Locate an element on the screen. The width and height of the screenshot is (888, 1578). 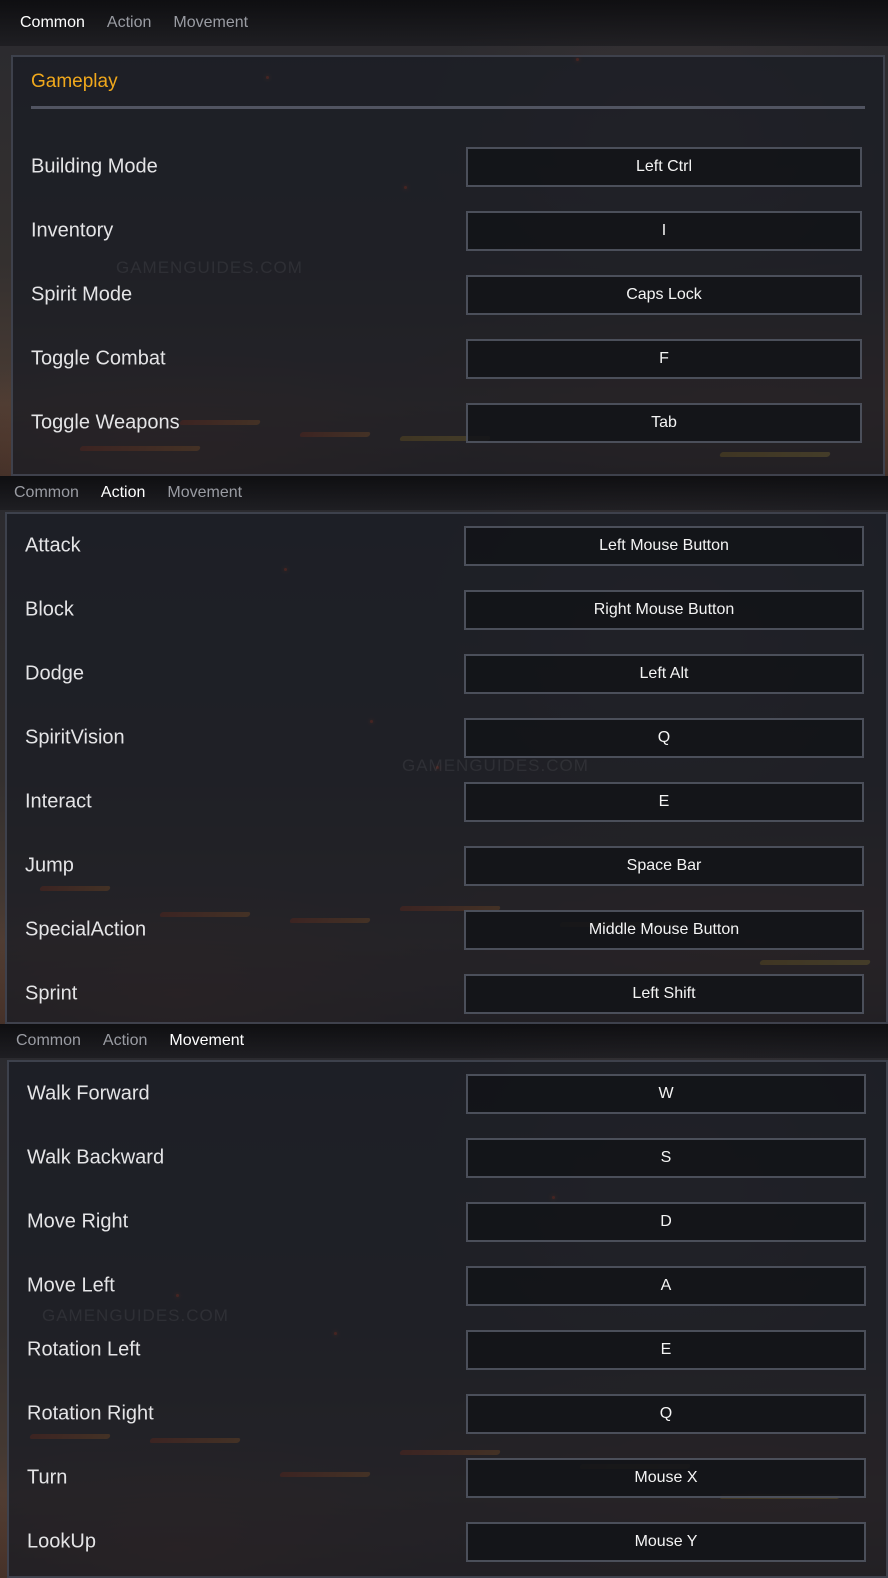
key-binding-button: S is located at coordinates (666, 1158).